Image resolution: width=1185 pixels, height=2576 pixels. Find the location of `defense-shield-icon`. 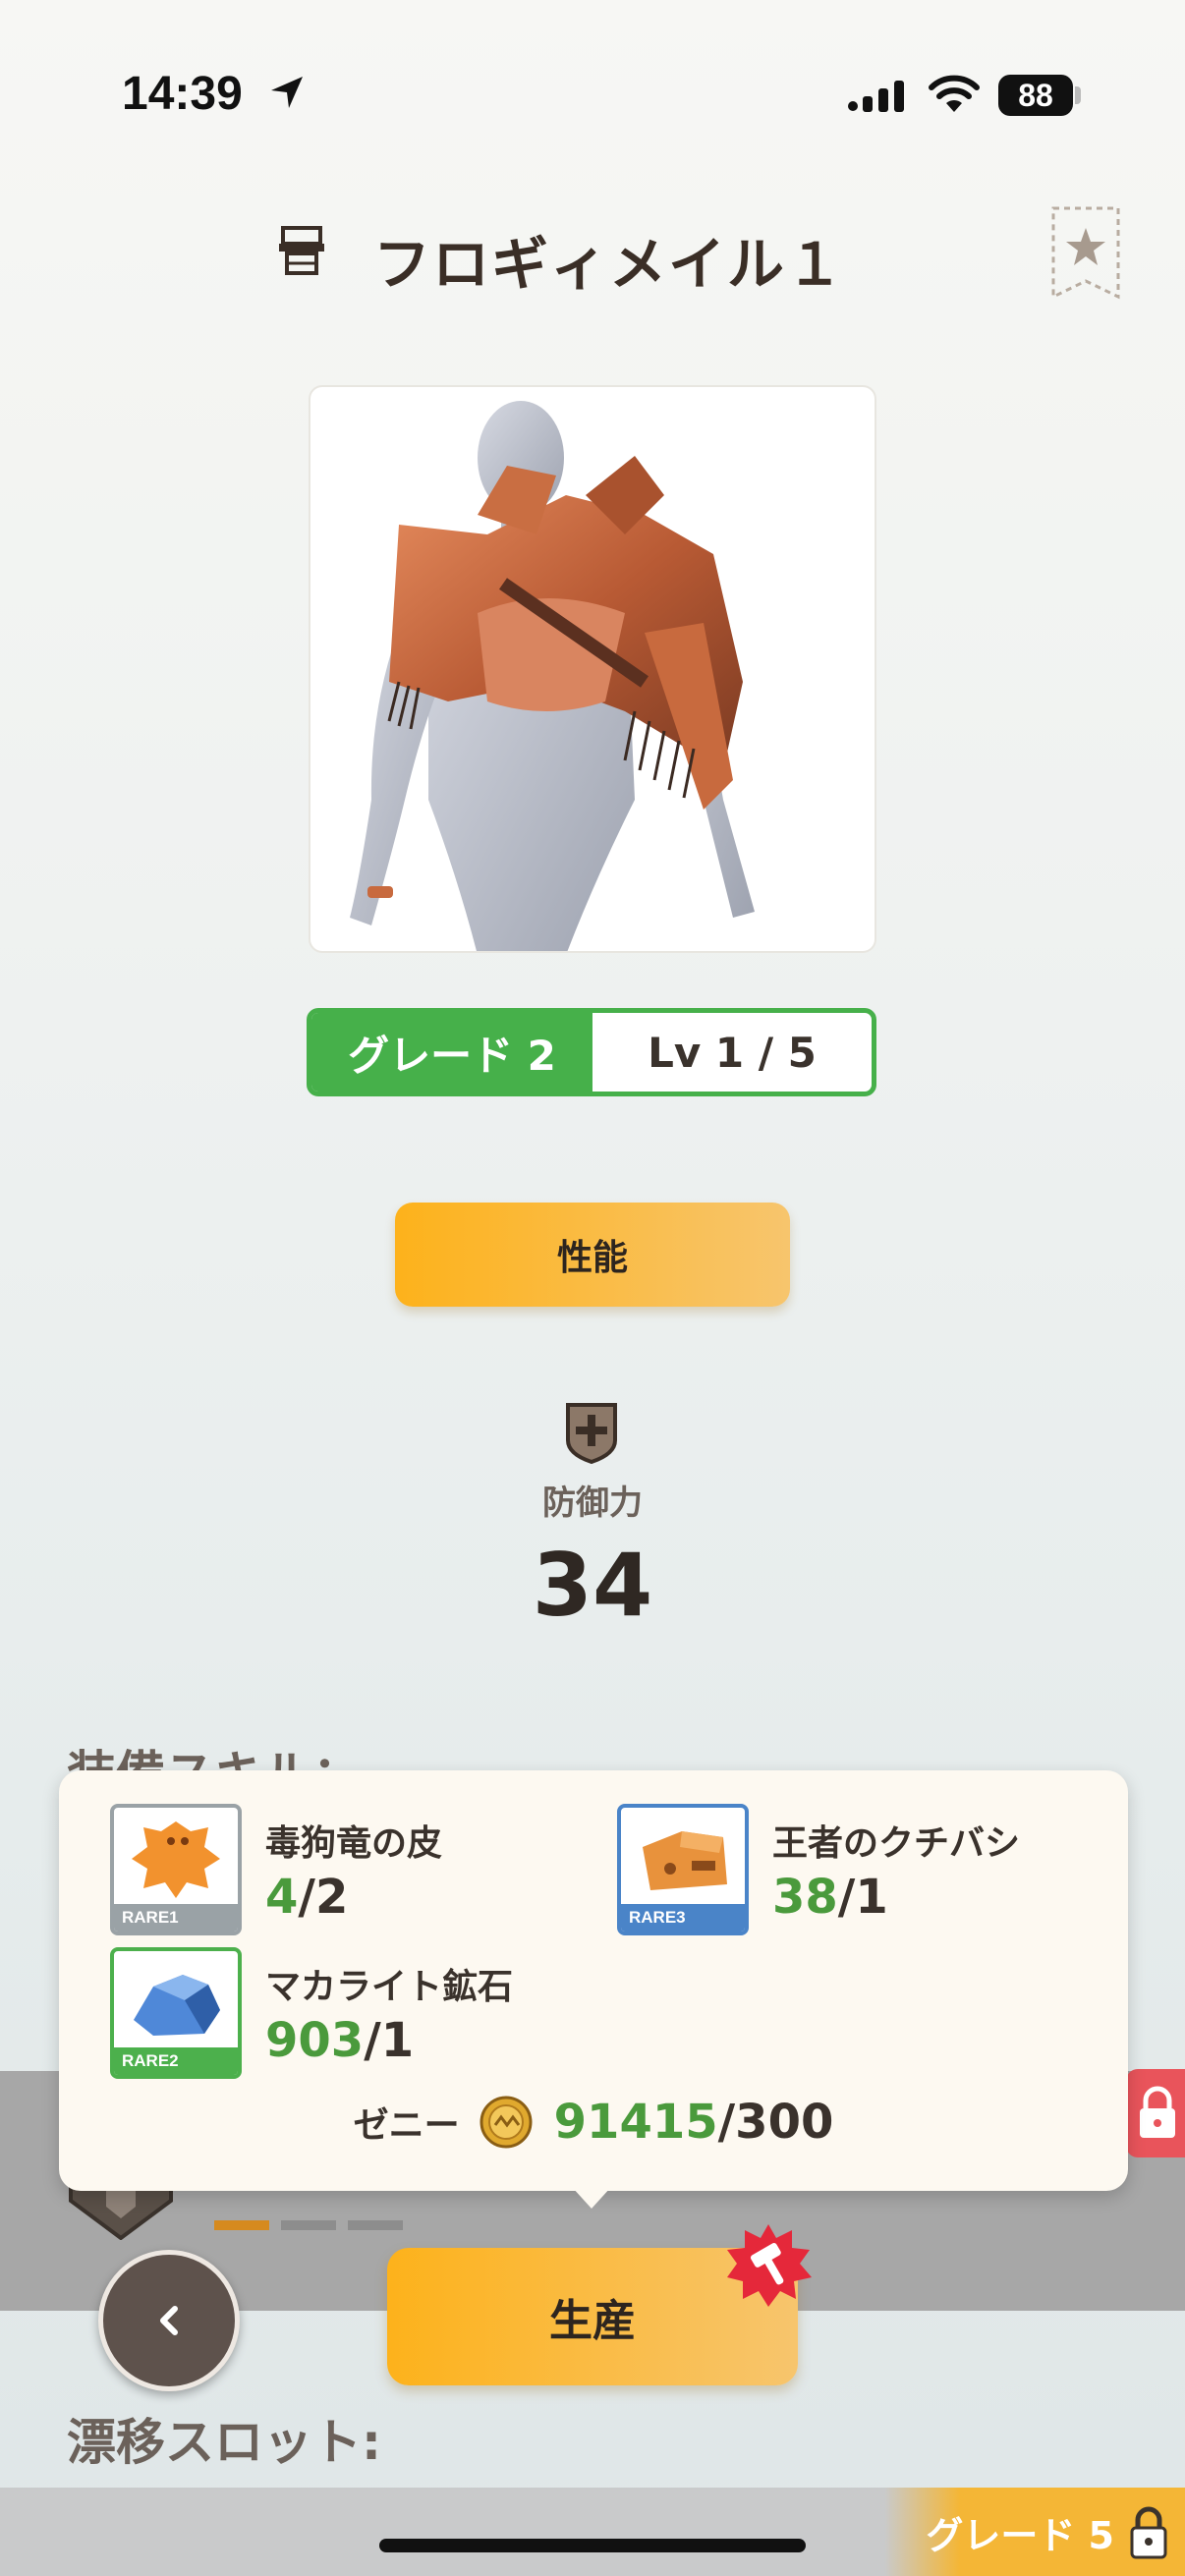

defense-shield-icon is located at coordinates (592, 1433).